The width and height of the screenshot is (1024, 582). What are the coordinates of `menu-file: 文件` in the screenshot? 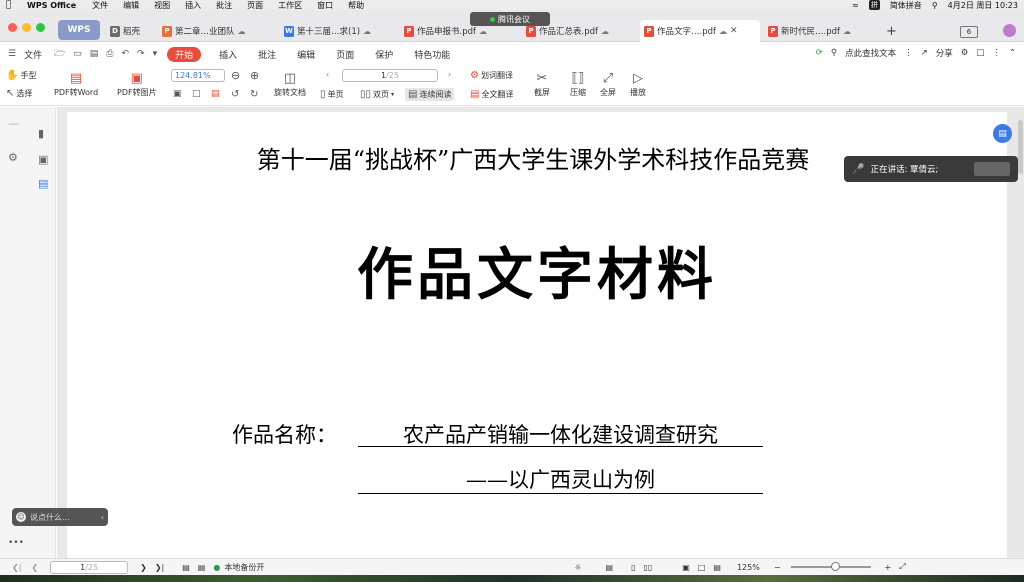 It's located at (100, 5).